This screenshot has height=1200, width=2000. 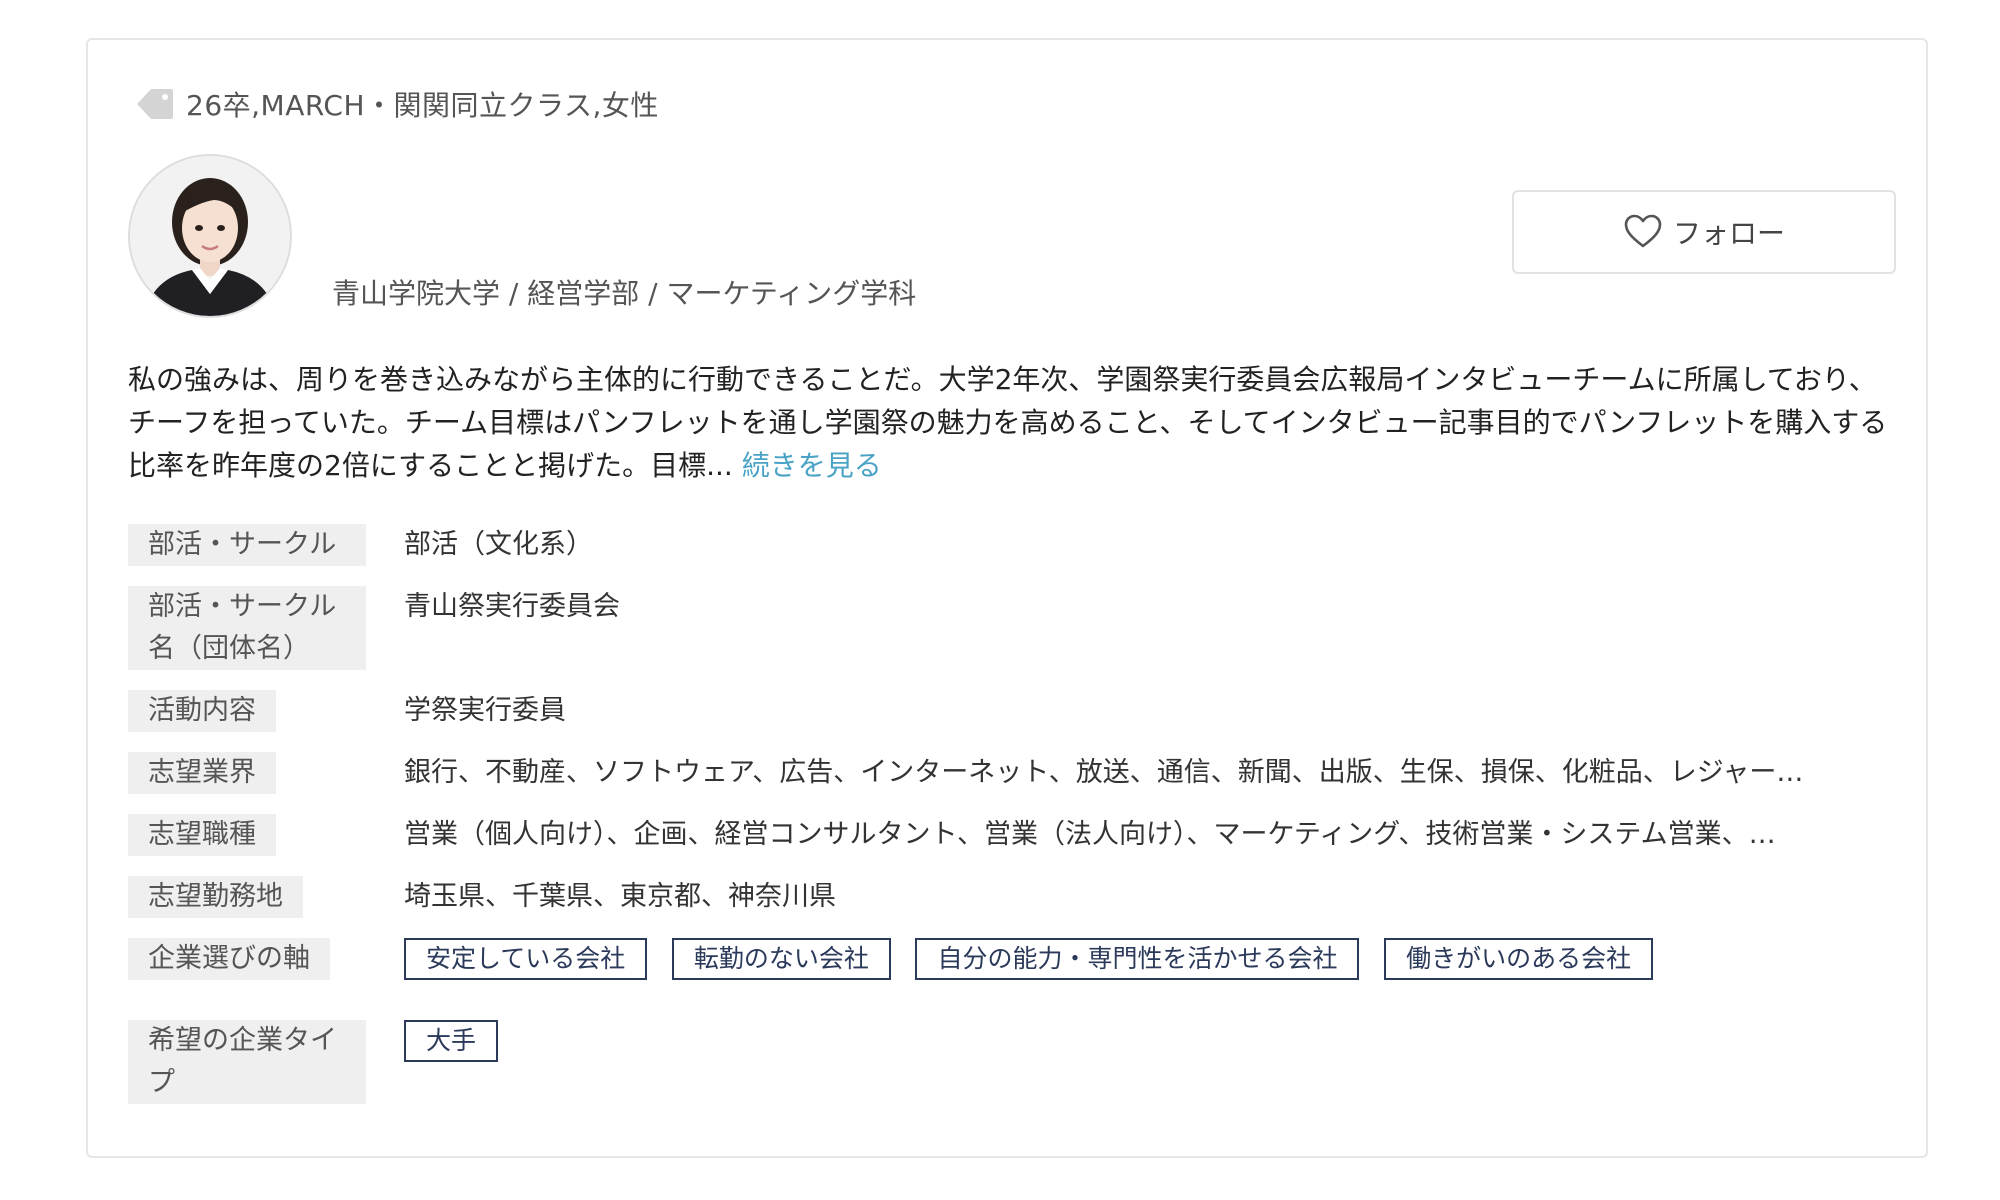 What do you see at coordinates (247, 1062) in the screenshot?
I see `detail-label-company-type: 希望の企業タイ プ` at bounding box center [247, 1062].